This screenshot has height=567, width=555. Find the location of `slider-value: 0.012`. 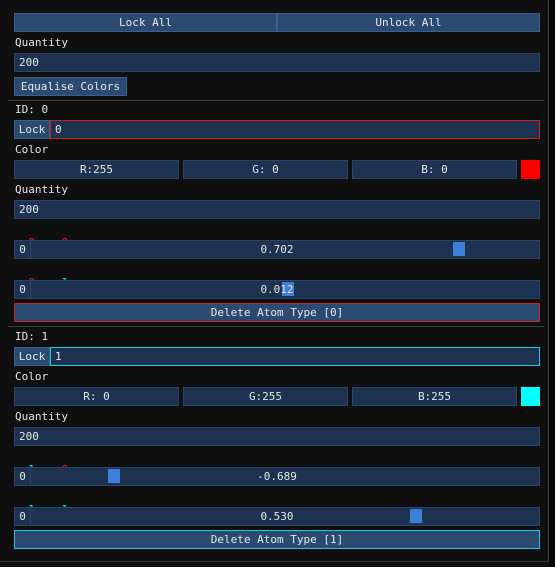

slider-value: 0.012 is located at coordinates (277, 289).